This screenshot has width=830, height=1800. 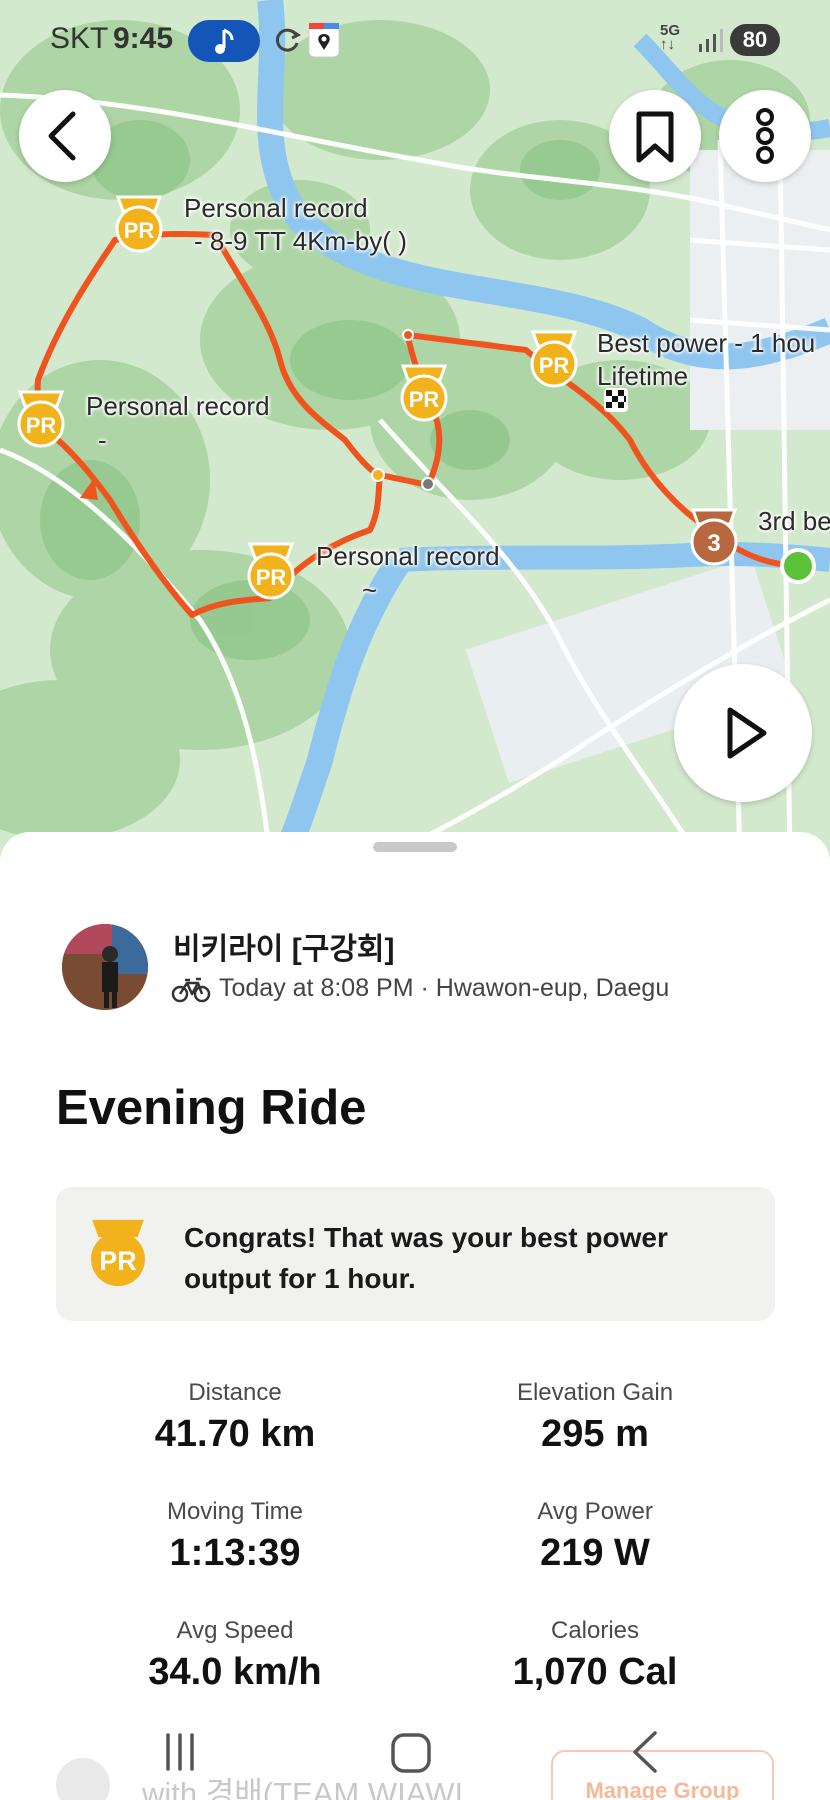 I want to click on stat-calories: Calories 1,070 Cal, so click(x=595, y=1656).